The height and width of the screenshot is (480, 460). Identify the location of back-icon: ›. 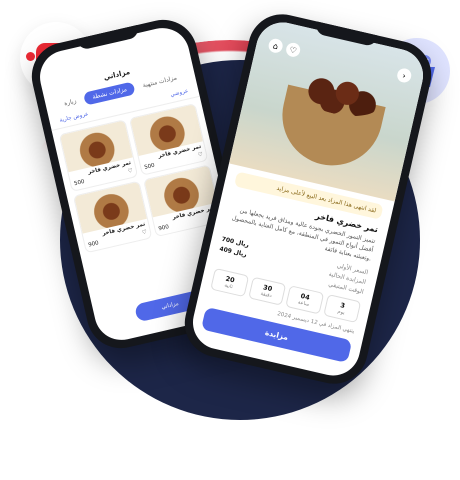
(404, 75).